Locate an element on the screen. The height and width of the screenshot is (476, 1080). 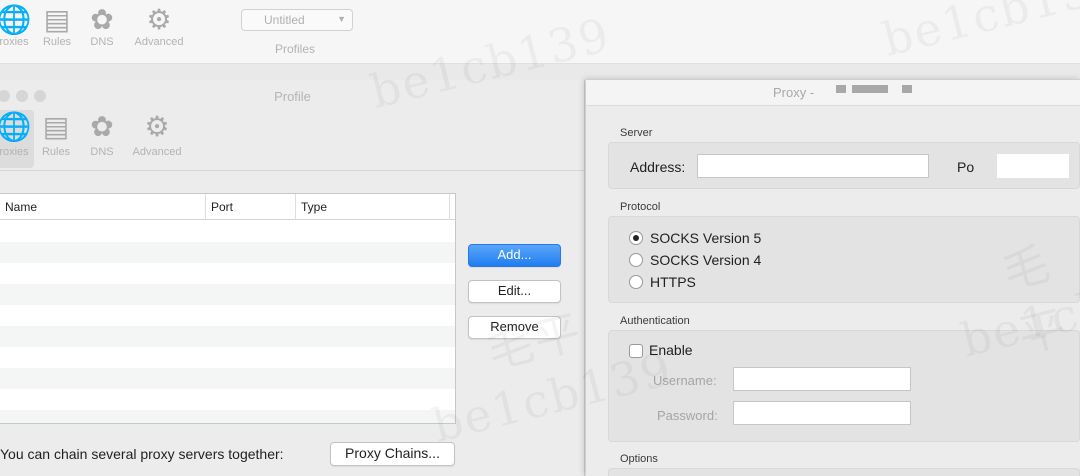
port-input is located at coordinates (1033, 166).